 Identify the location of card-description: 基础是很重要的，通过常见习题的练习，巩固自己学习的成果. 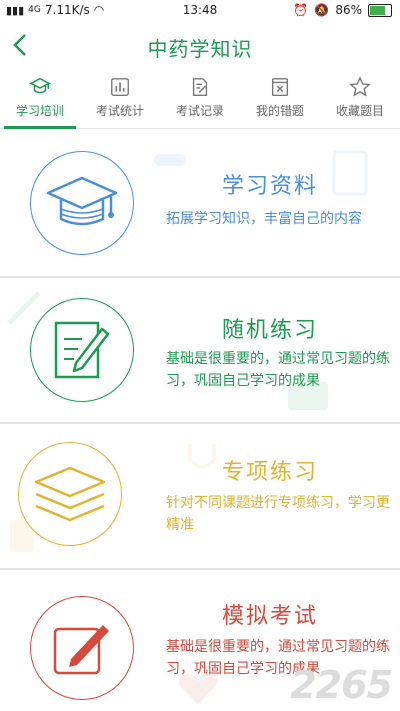
(278, 370).